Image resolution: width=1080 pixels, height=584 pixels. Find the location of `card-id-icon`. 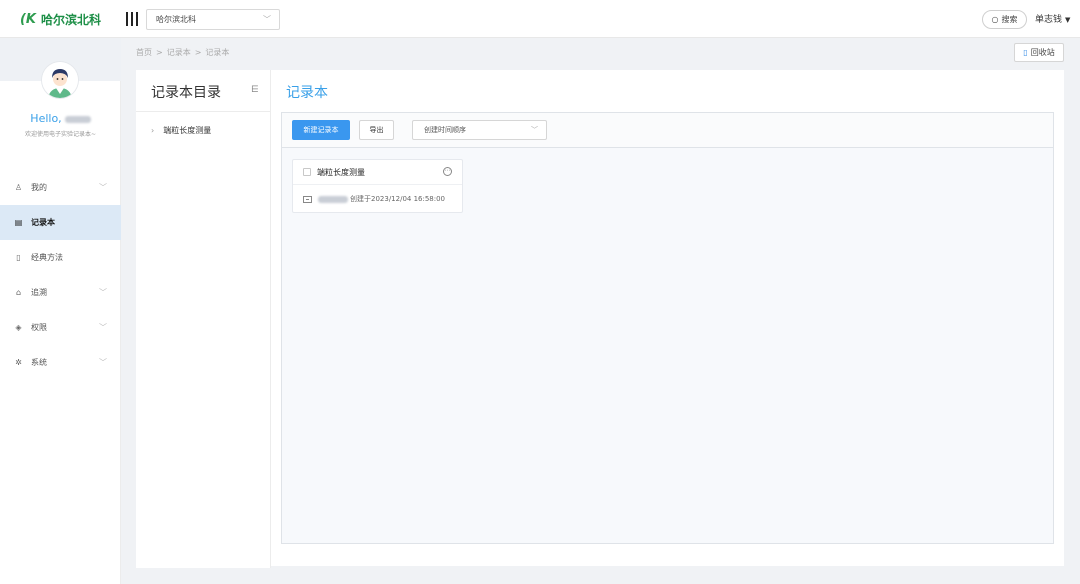

card-id-icon is located at coordinates (307, 199).